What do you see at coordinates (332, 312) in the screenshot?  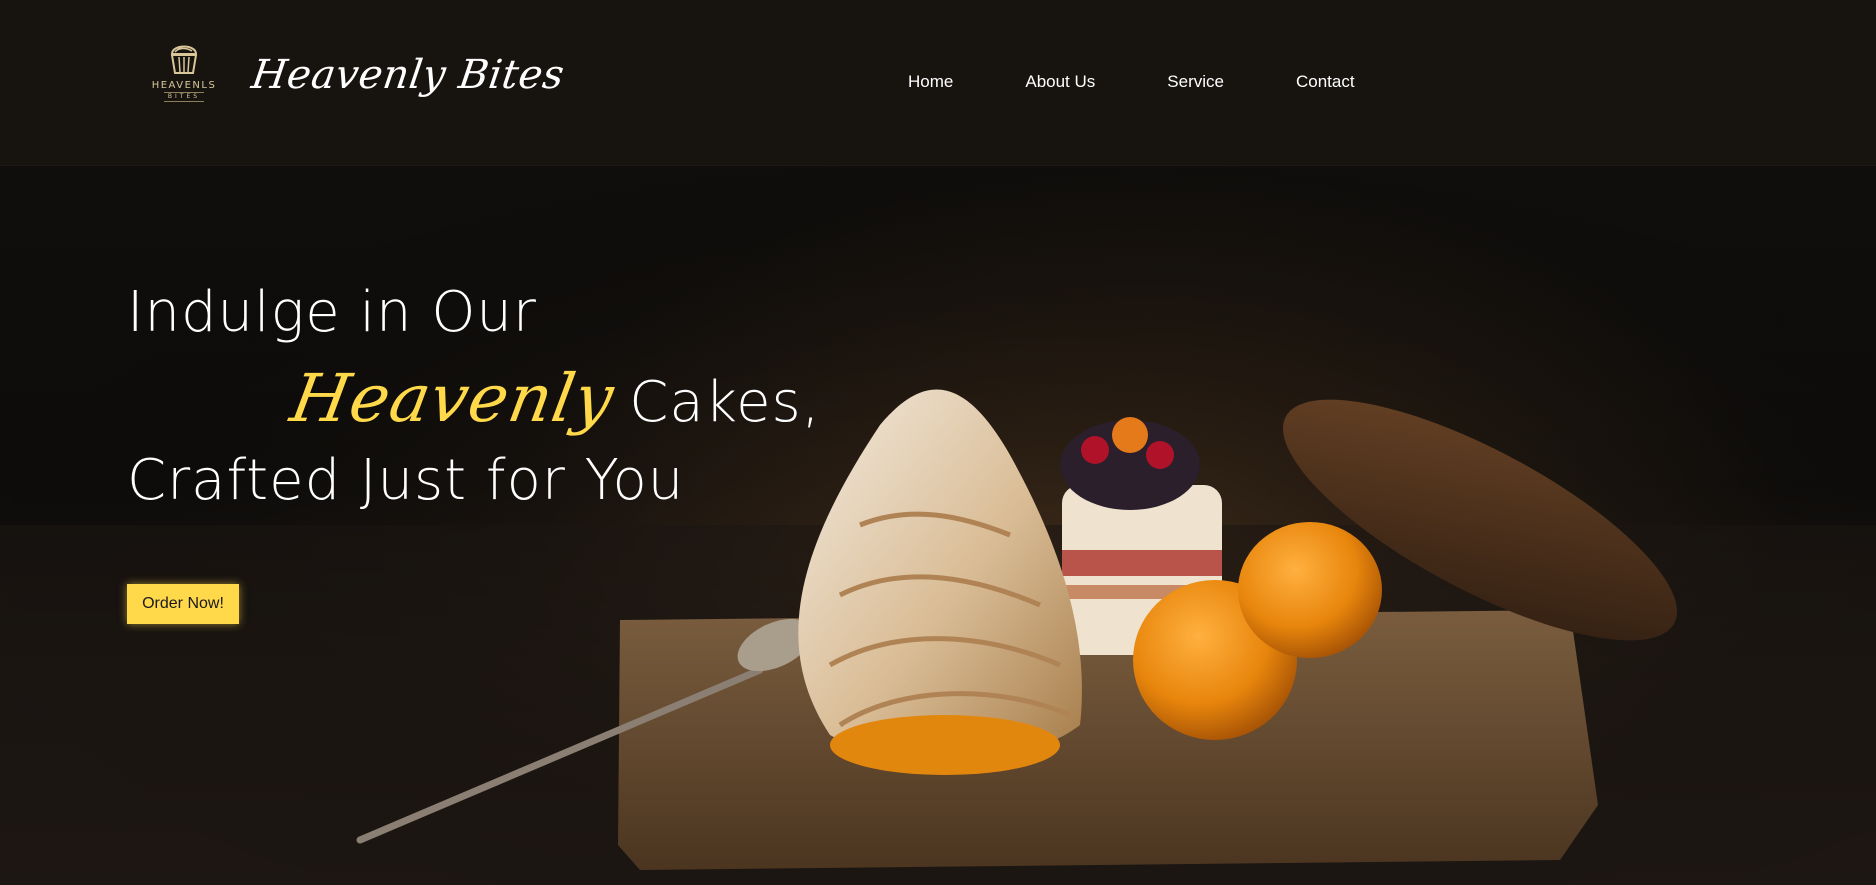 I see `hero-heading-line-1: Indulge in Our` at bounding box center [332, 312].